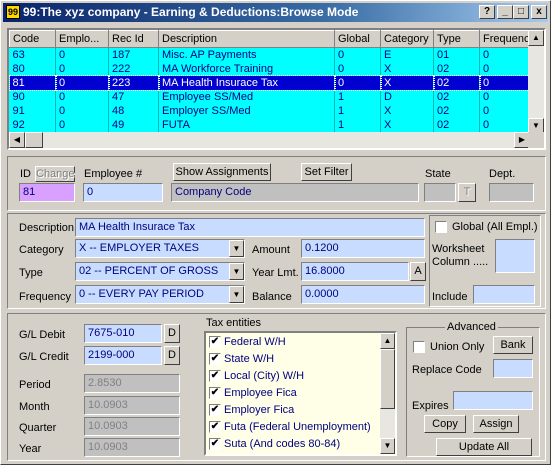  What do you see at coordinates (123, 192) in the screenshot?
I see `employee-number-field: 0` at bounding box center [123, 192].